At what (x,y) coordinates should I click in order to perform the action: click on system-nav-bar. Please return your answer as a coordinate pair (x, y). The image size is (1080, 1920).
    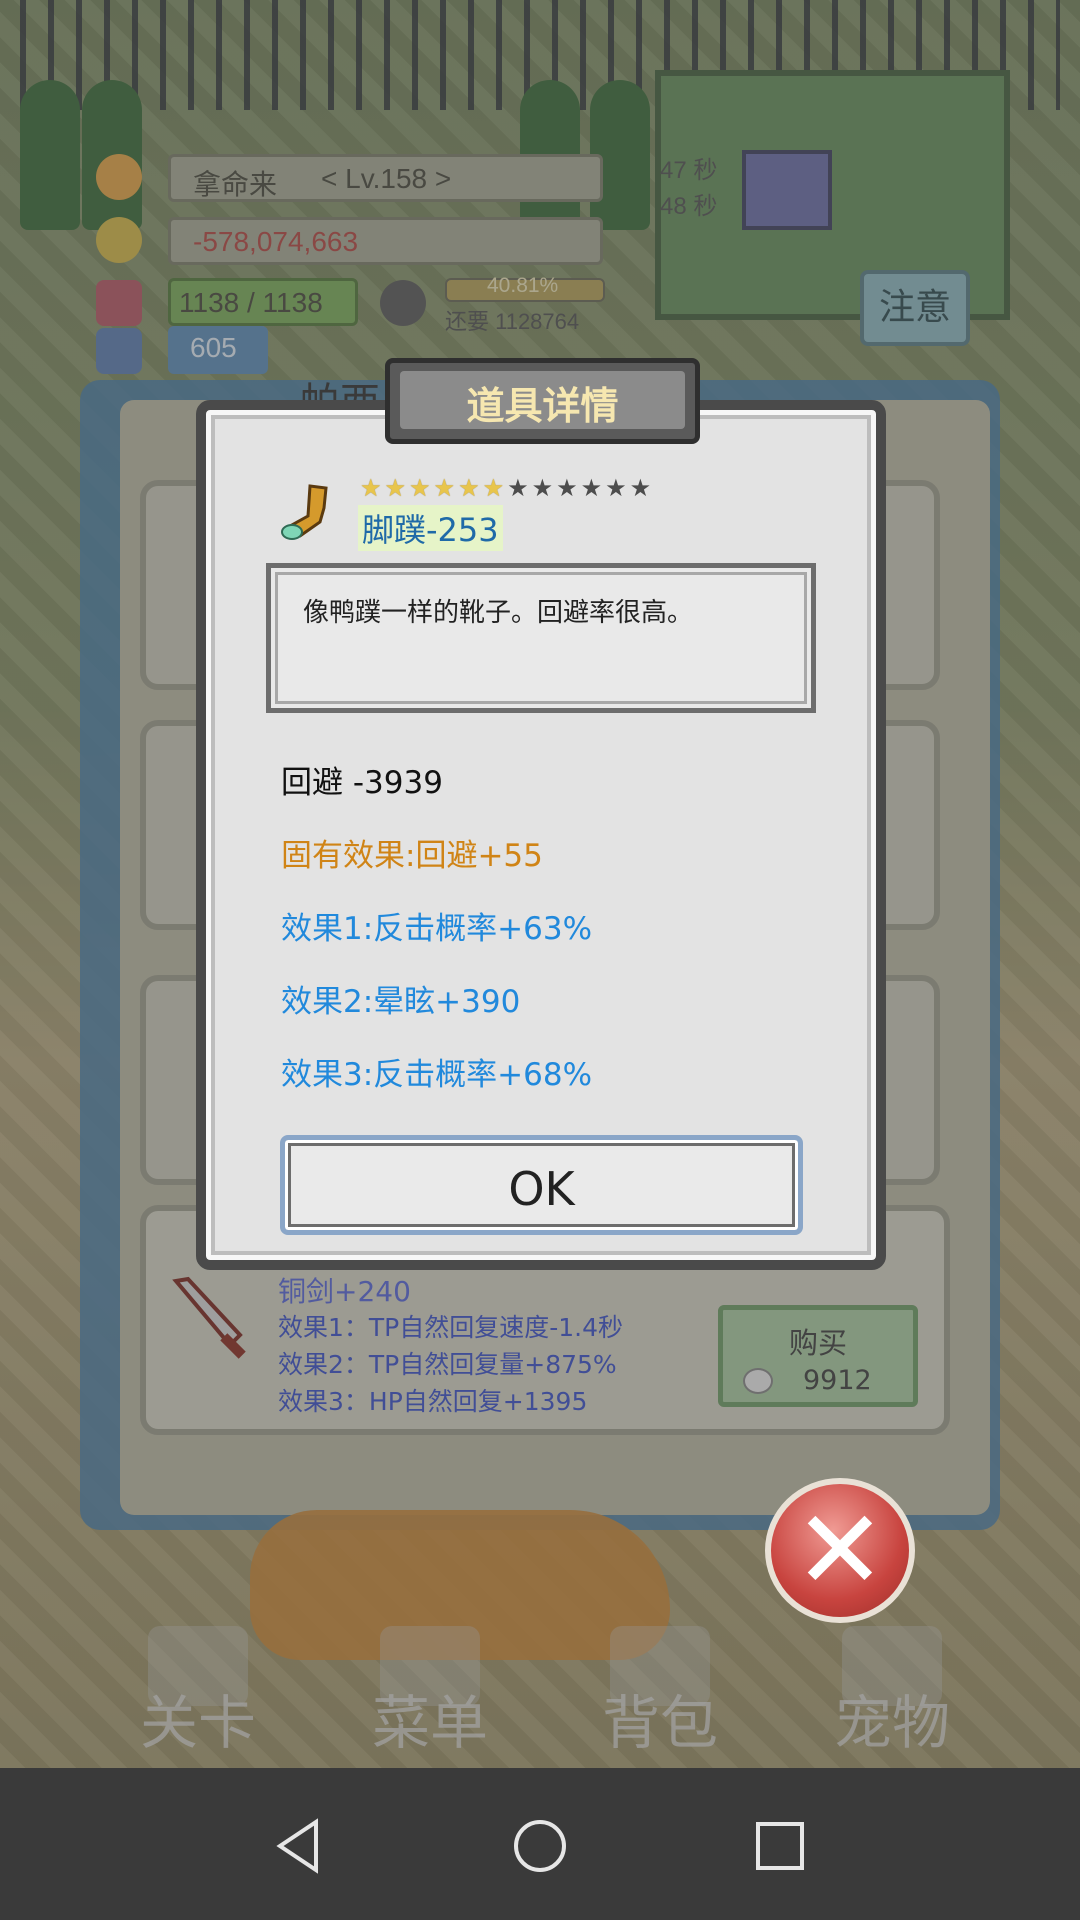
    Looking at the image, I should click on (540, 1844).